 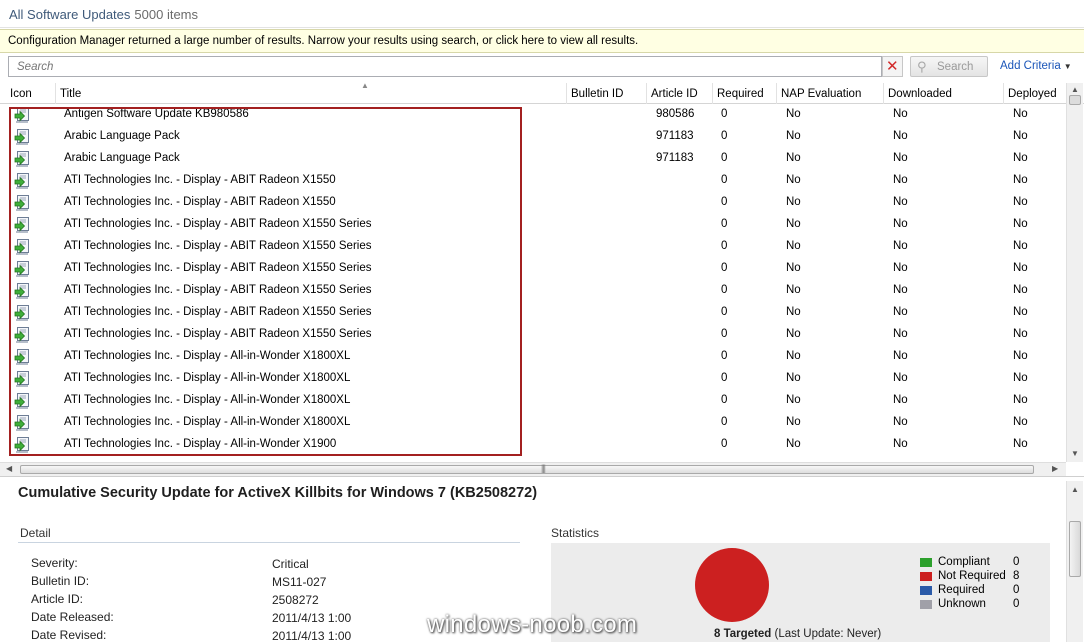 What do you see at coordinates (830, 93) in the screenshot?
I see `column-header-nap-evaluation: NAP Evaluation` at bounding box center [830, 93].